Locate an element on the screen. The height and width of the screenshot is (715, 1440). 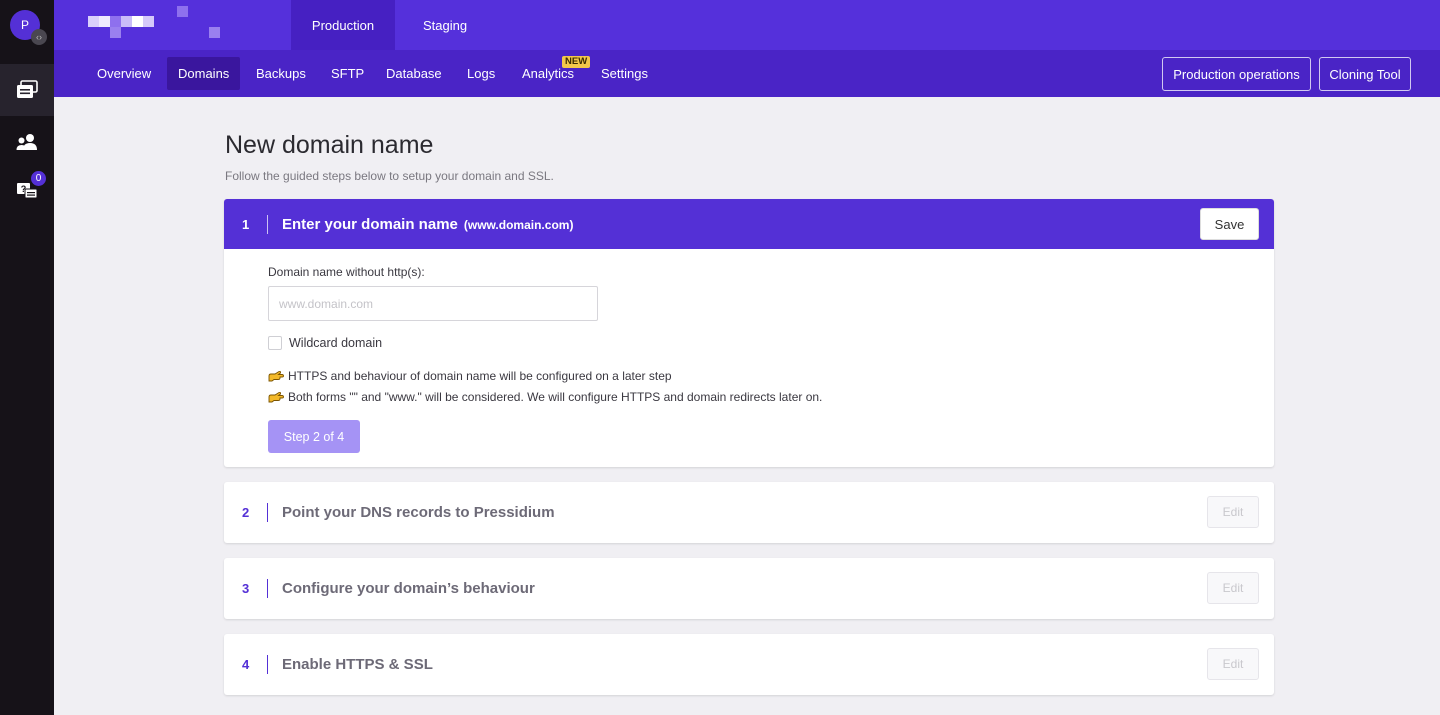
users-icon is located at coordinates (26, 142).